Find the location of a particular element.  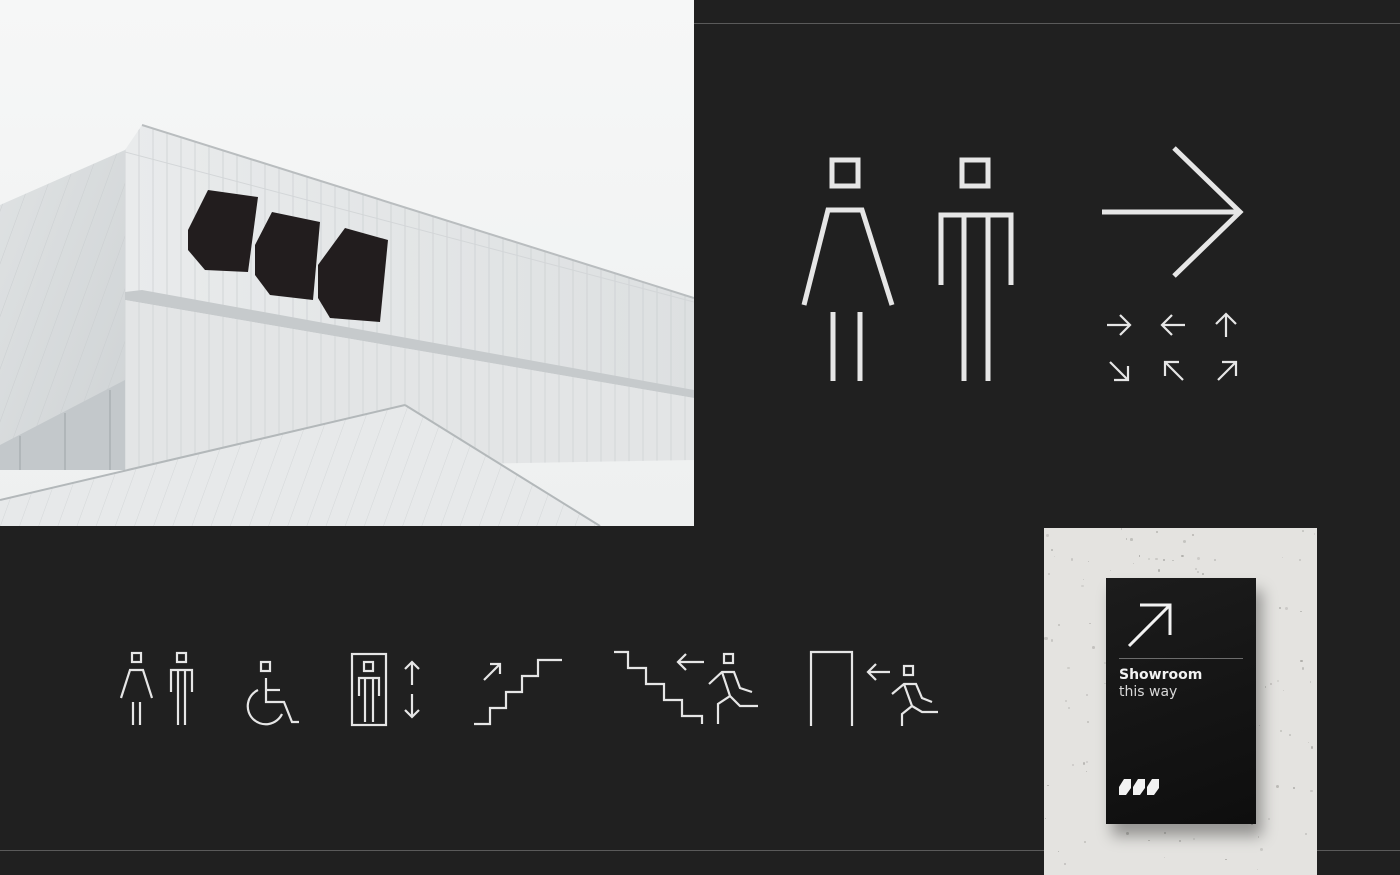

wayfinding-sign: Showroom this way is located at coordinates (1181, 701).